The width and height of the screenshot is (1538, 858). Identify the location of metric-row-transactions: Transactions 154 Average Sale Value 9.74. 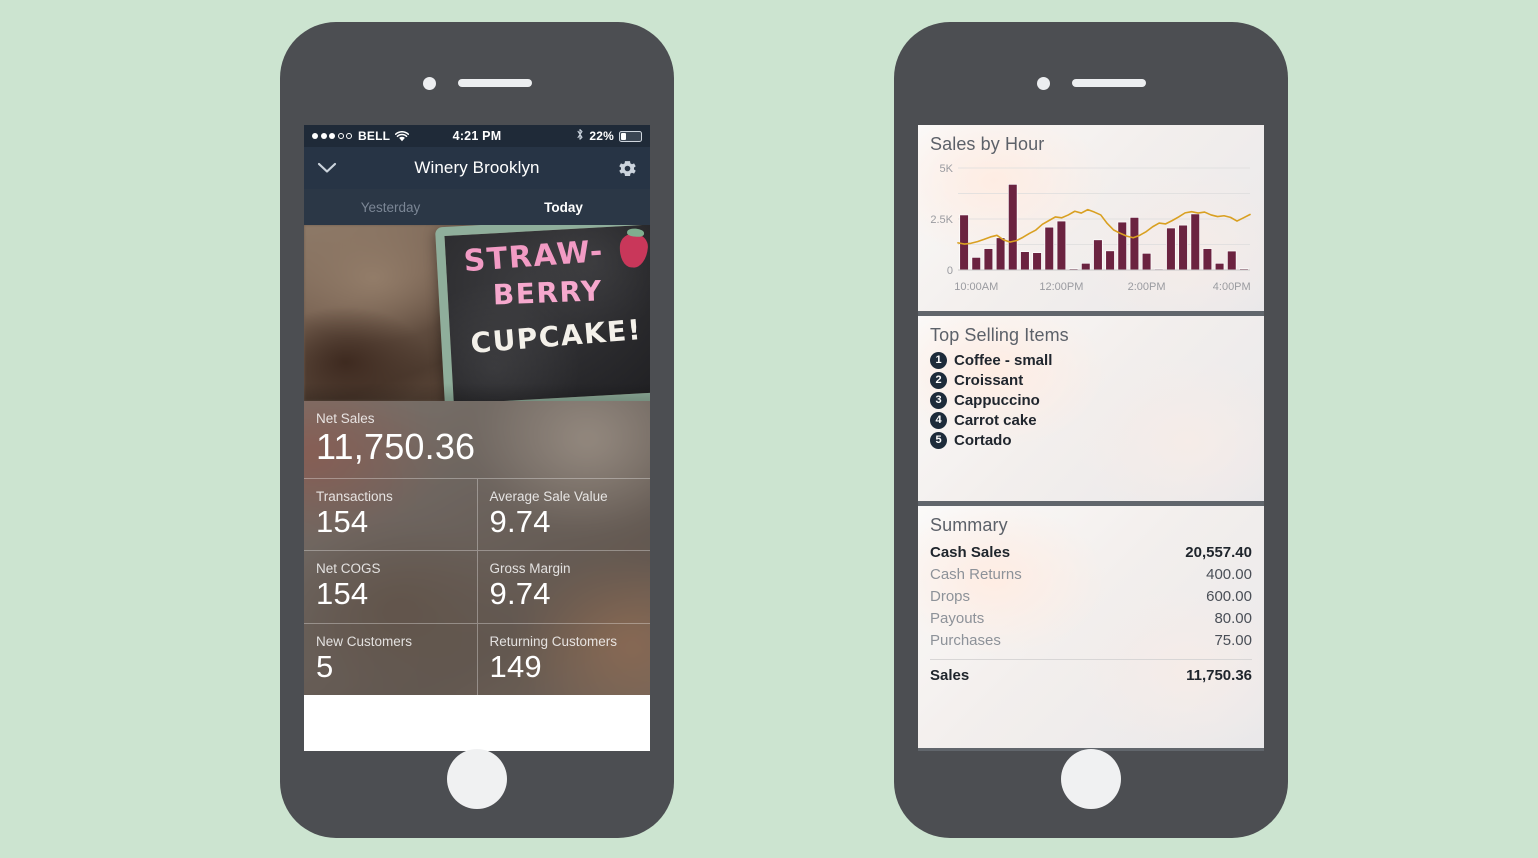
(477, 515).